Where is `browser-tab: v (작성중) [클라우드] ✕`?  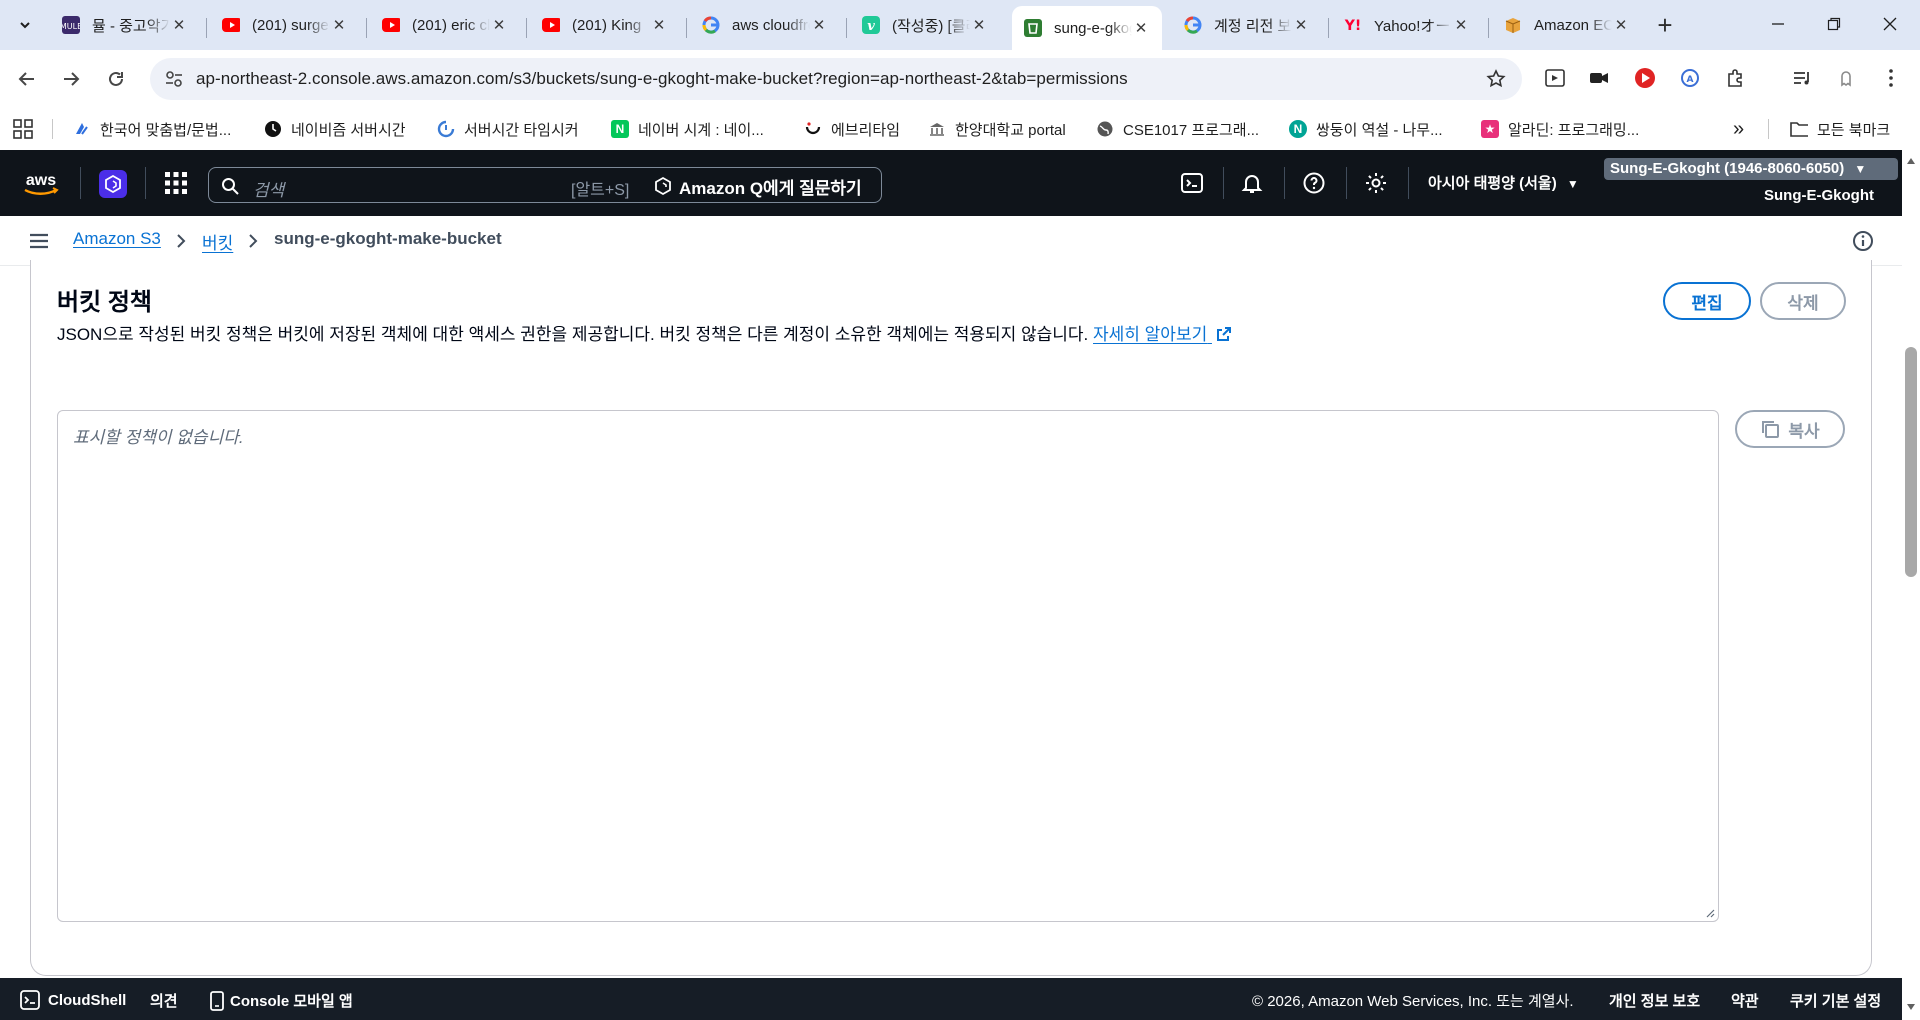 browser-tab: v (작성중) [클라우드] ✕ is located at coordinates (925, 25).